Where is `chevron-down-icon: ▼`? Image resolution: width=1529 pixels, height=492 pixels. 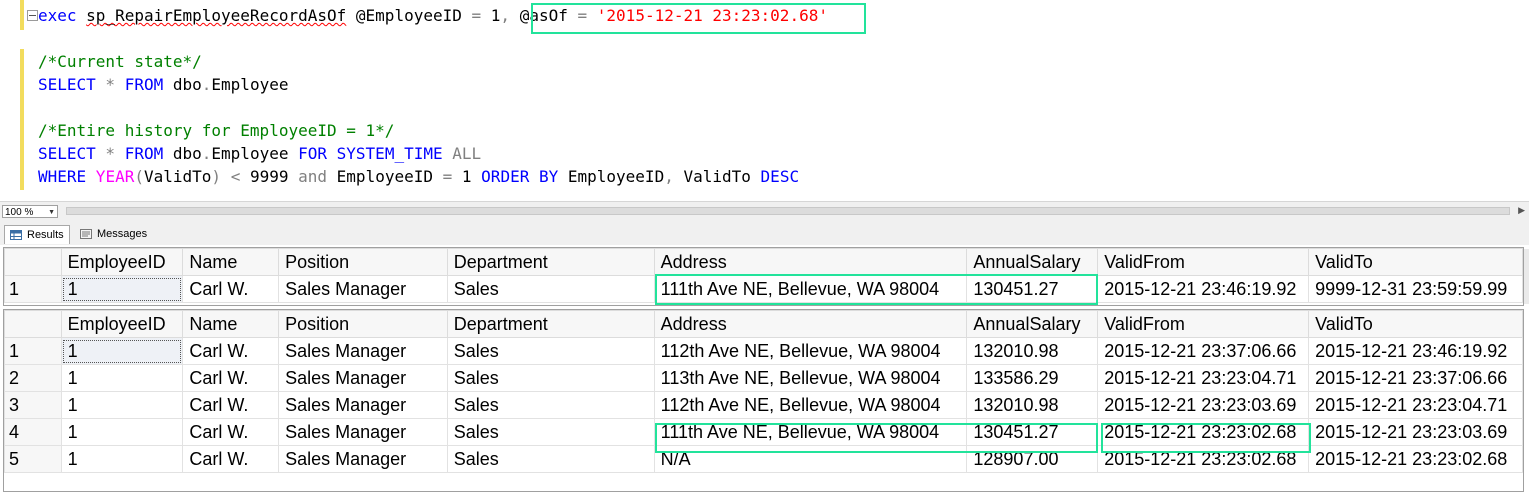 chevron-down-icon: ▼ is located at coordinates (51, 212).